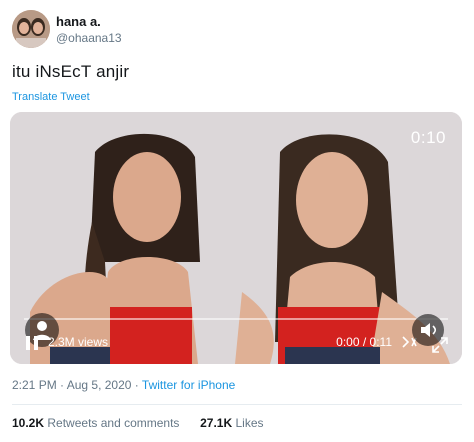  Describe the element at coordinates (236, 319) in the screenshot. I see `video-progress-bar` at that location.